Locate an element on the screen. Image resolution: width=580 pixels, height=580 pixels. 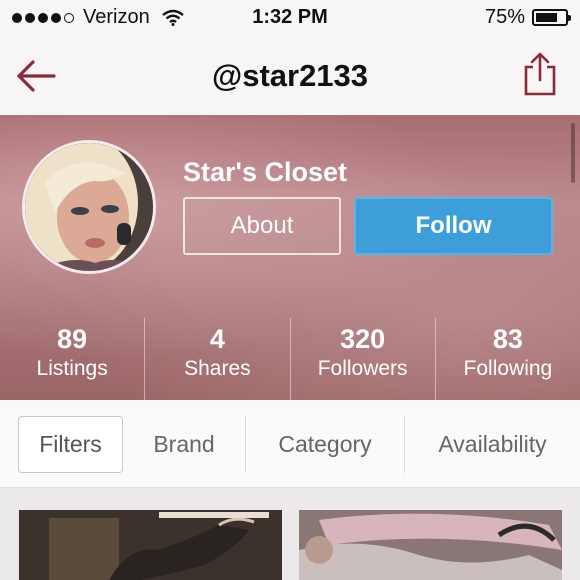
filters-button: Filters is located at coordinates (70, 444).